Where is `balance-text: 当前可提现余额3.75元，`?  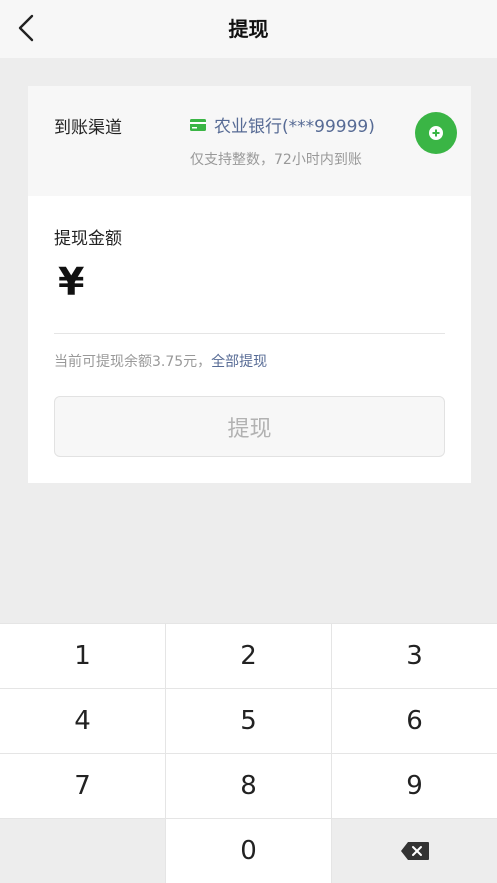 balance-text: 当前可提现余额3.75元， is located at coordinates (133, 362).